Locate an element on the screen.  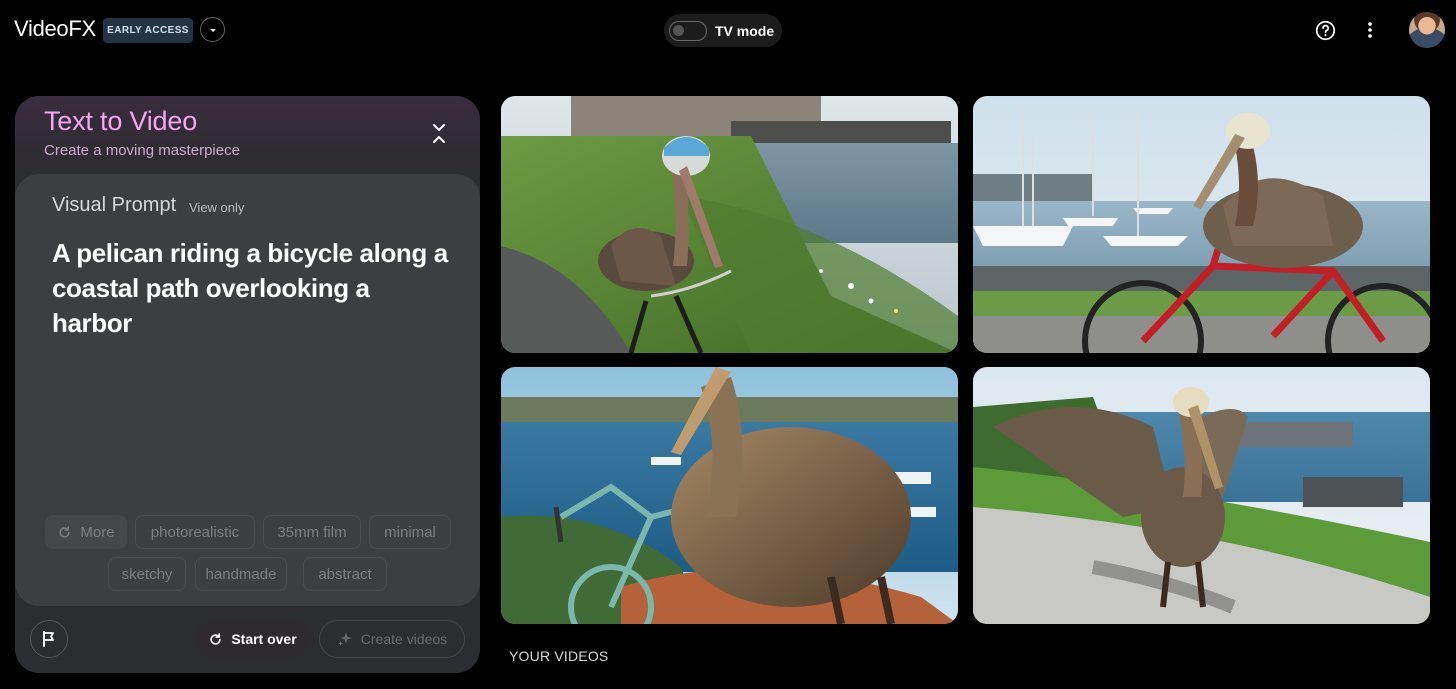
switch-knob is located at coordinates (678, 30).